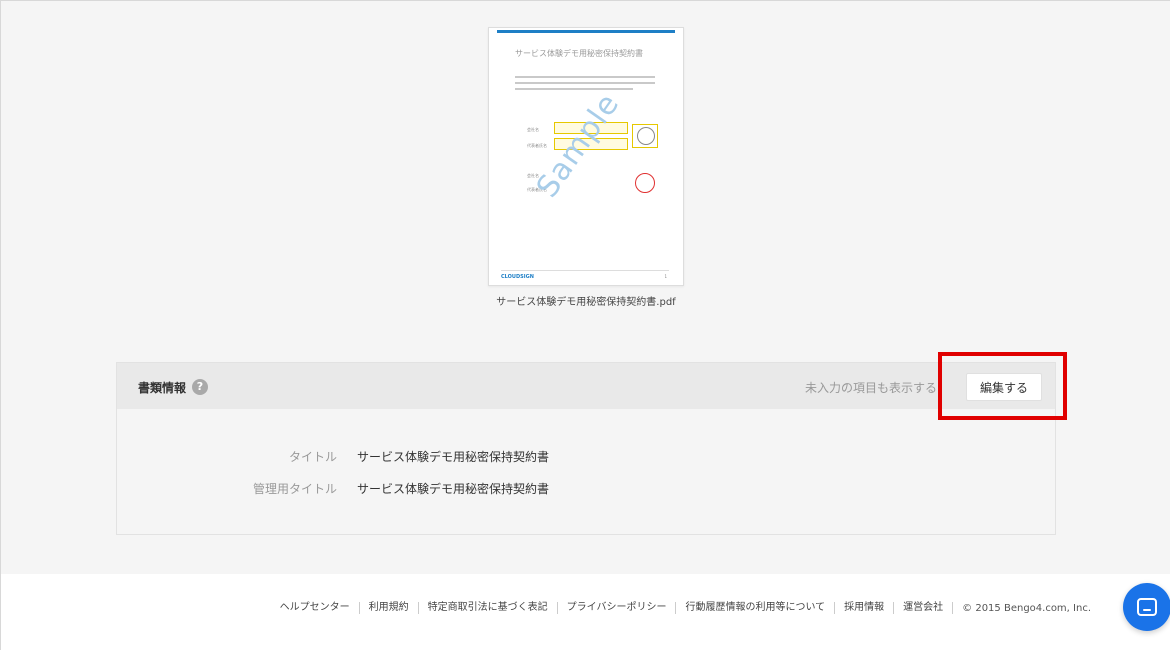  What do you see at coordinates (617, 608) in the screenshot?
I see `footer-link-privacy: プライバシーポリシー` at bounding box center [617, 608].